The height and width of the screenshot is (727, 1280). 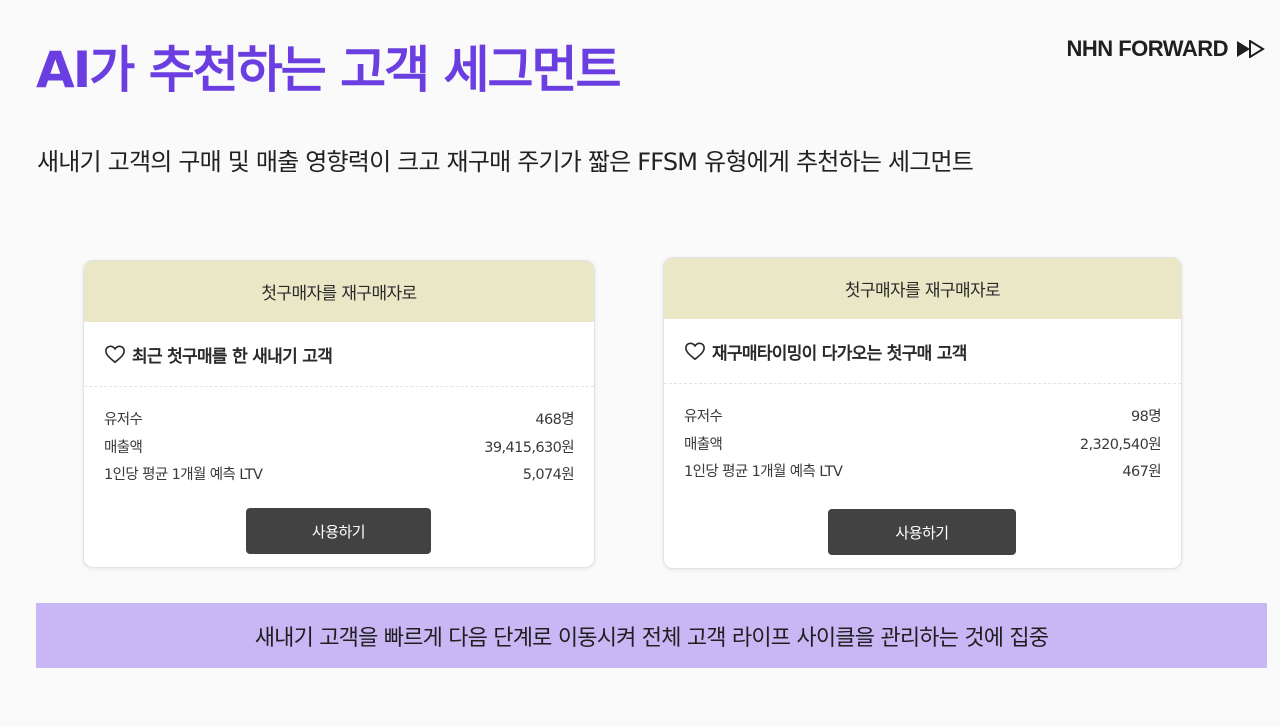 What do you see at coordinates (329, 70) in the screenshot?
I see `page-title: AI가 추천하는 고객 세그먼트` at bounding box center [329, 70].